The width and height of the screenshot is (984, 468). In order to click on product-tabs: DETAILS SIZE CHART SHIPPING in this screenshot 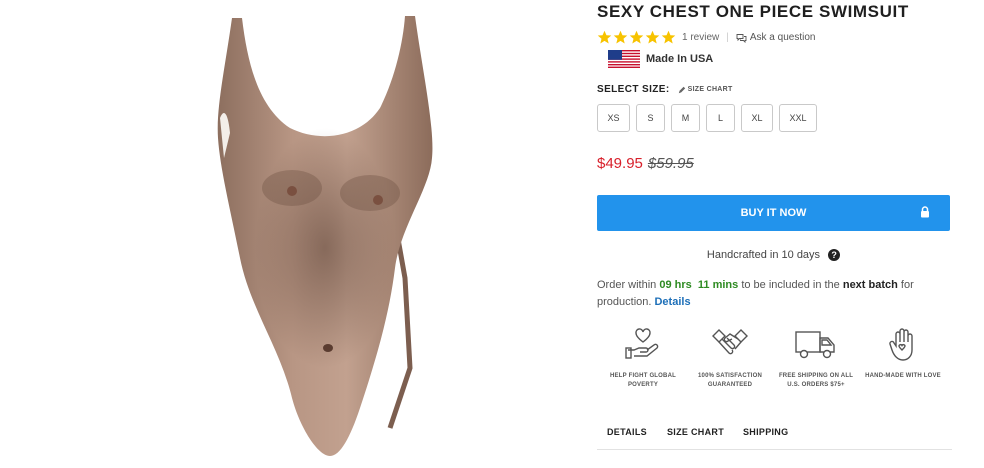, I will do `click(774, 433)`.